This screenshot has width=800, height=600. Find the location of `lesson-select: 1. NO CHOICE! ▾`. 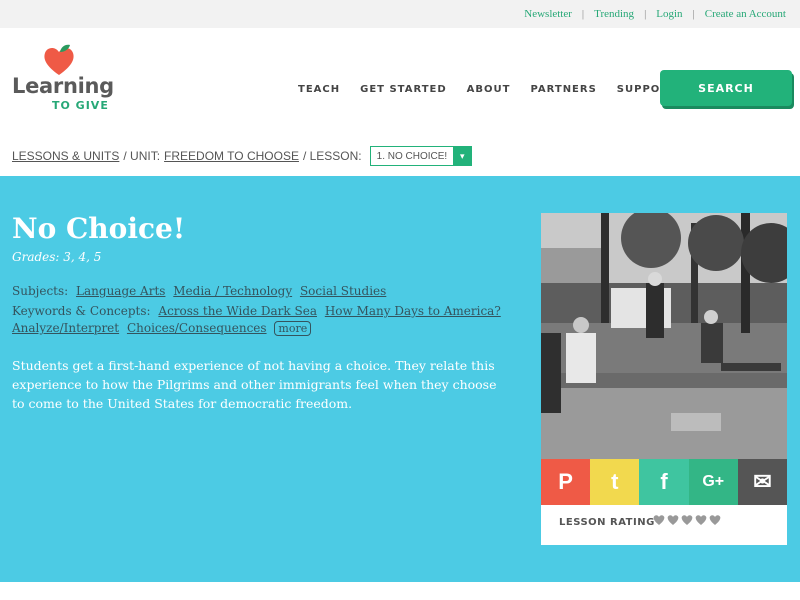

lesson-select: 1. NO CHOICE! ▾ is located at coordinates (421, 156).